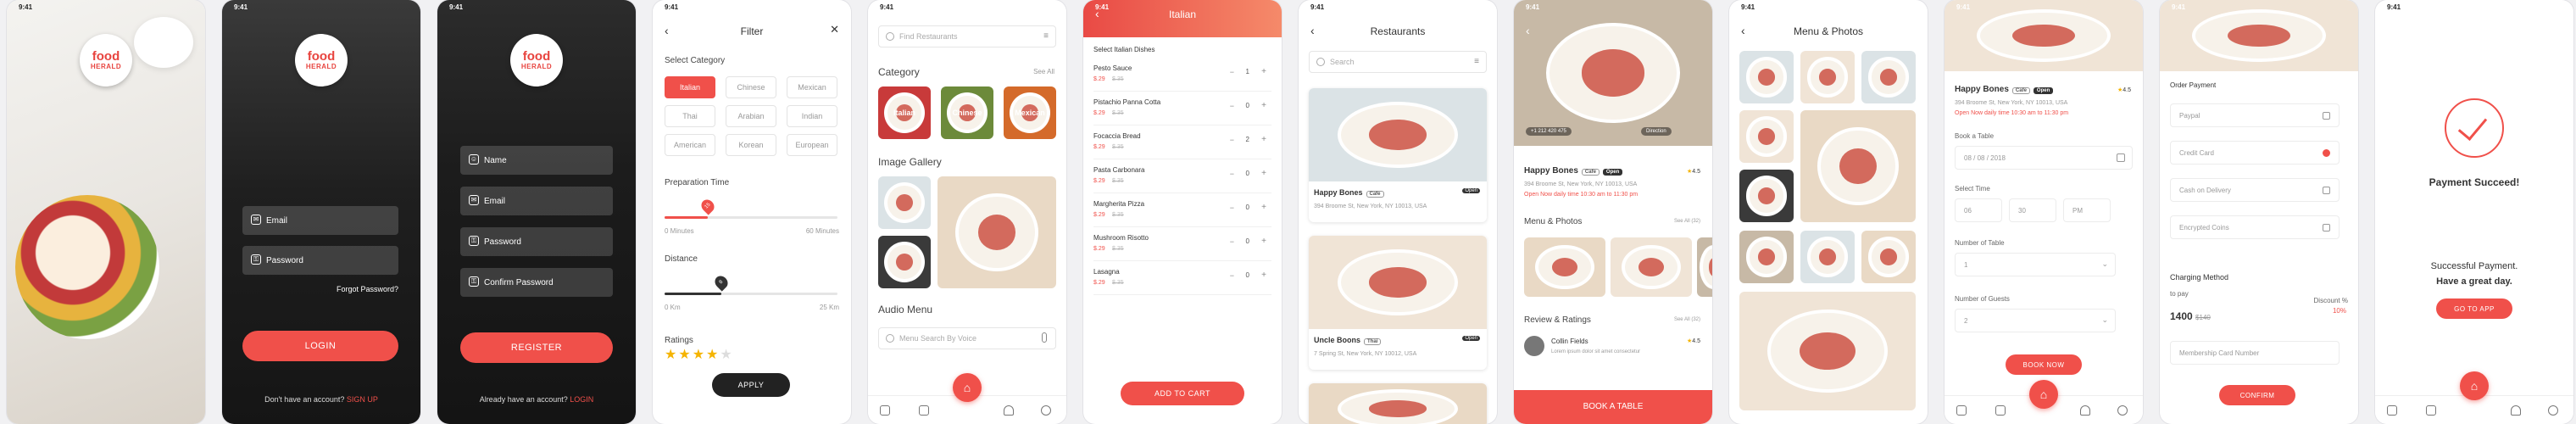 This screenshot has width=2576, height=424. I want to click on payment-option-credit-card: Credit Card, so click(2255, 153).